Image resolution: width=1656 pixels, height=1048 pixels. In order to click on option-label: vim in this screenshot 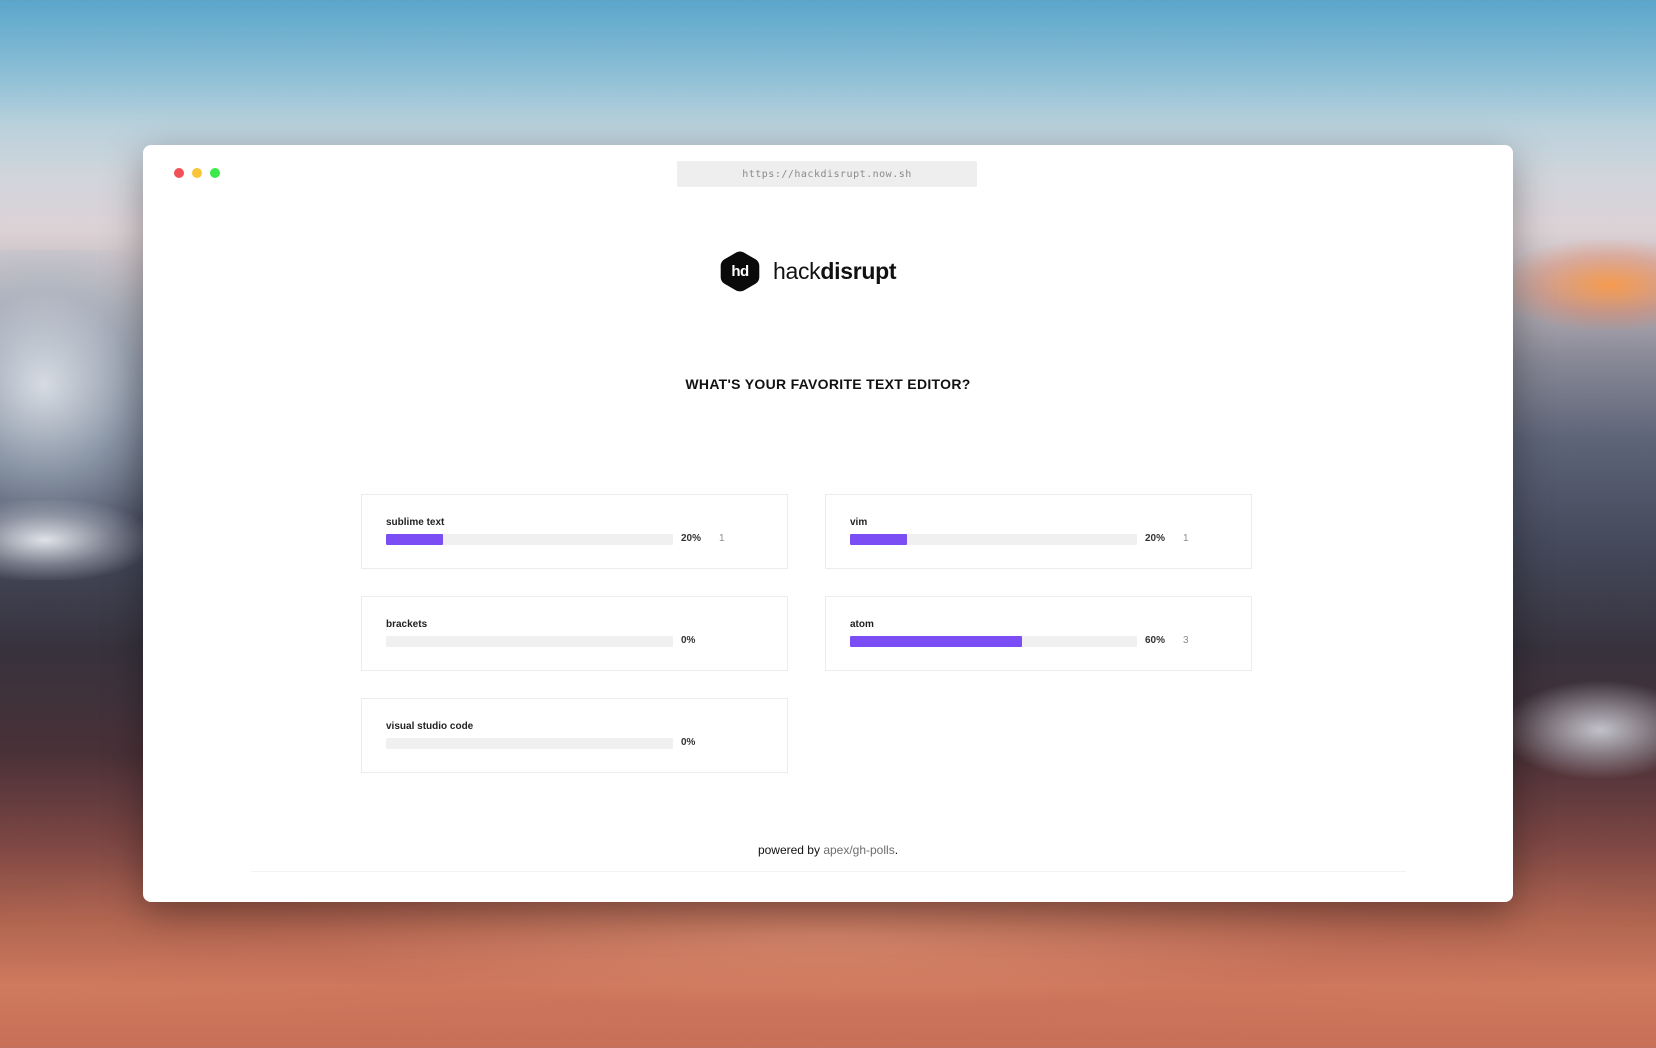, I will do `click(859, 522)`.